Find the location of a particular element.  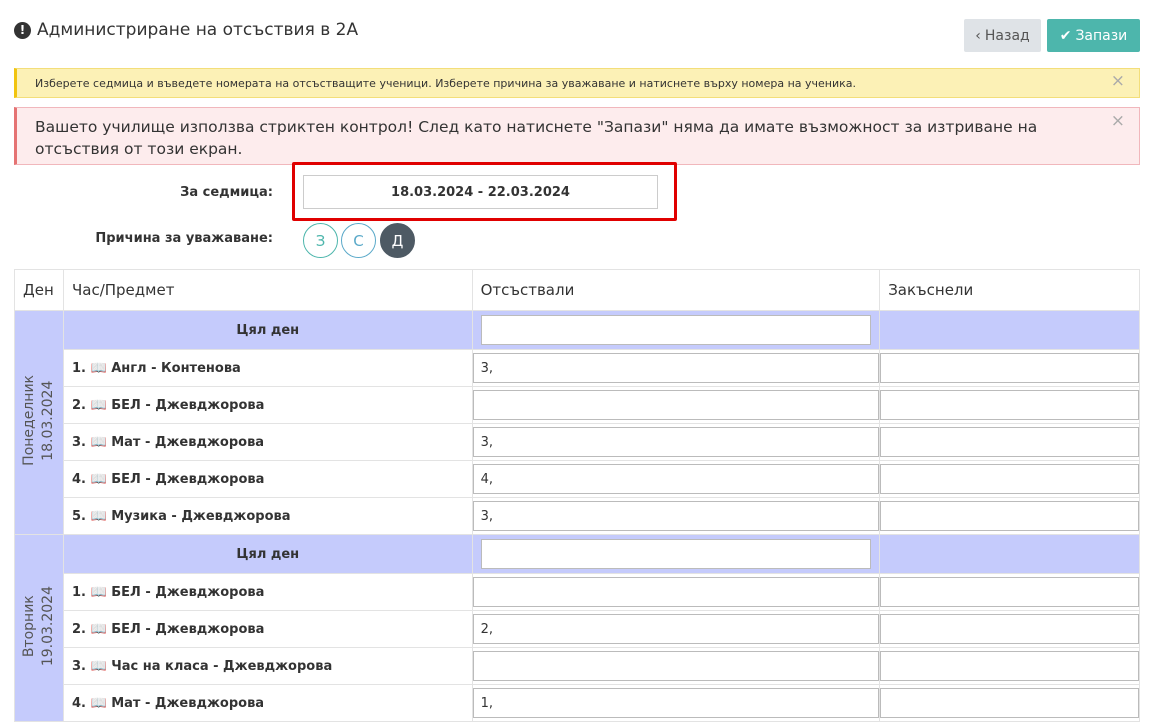

save-button: ✔ Запази is located at coordinates (1093, 35).